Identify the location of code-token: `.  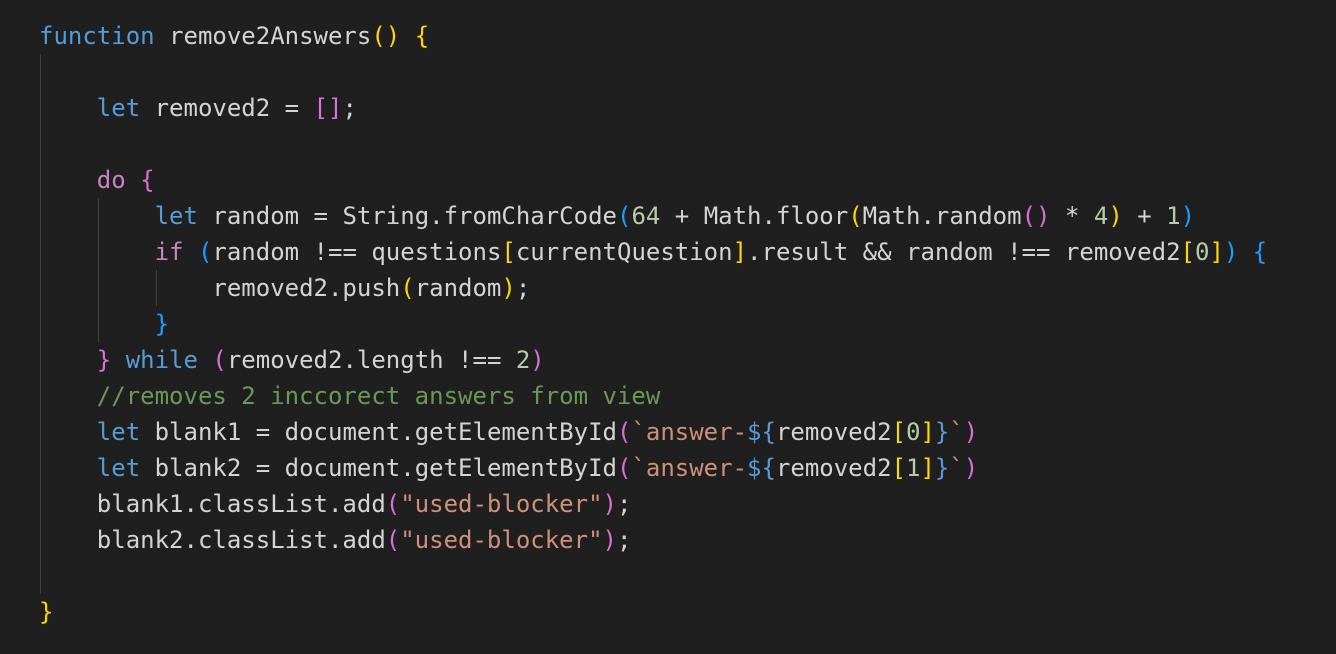
(956, 432).